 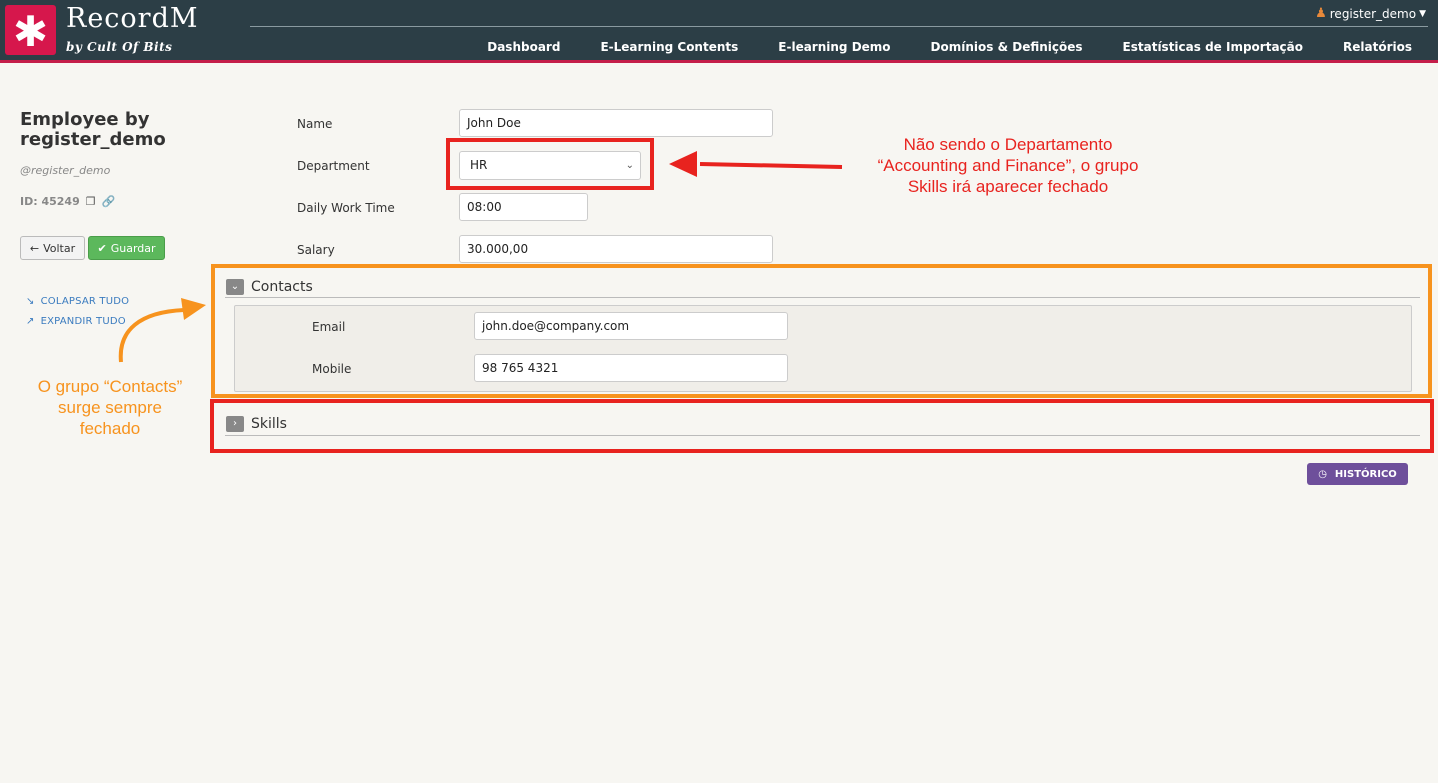 I want to click on orange-note-line-2: surge sempre, so click(x=110, y=407).